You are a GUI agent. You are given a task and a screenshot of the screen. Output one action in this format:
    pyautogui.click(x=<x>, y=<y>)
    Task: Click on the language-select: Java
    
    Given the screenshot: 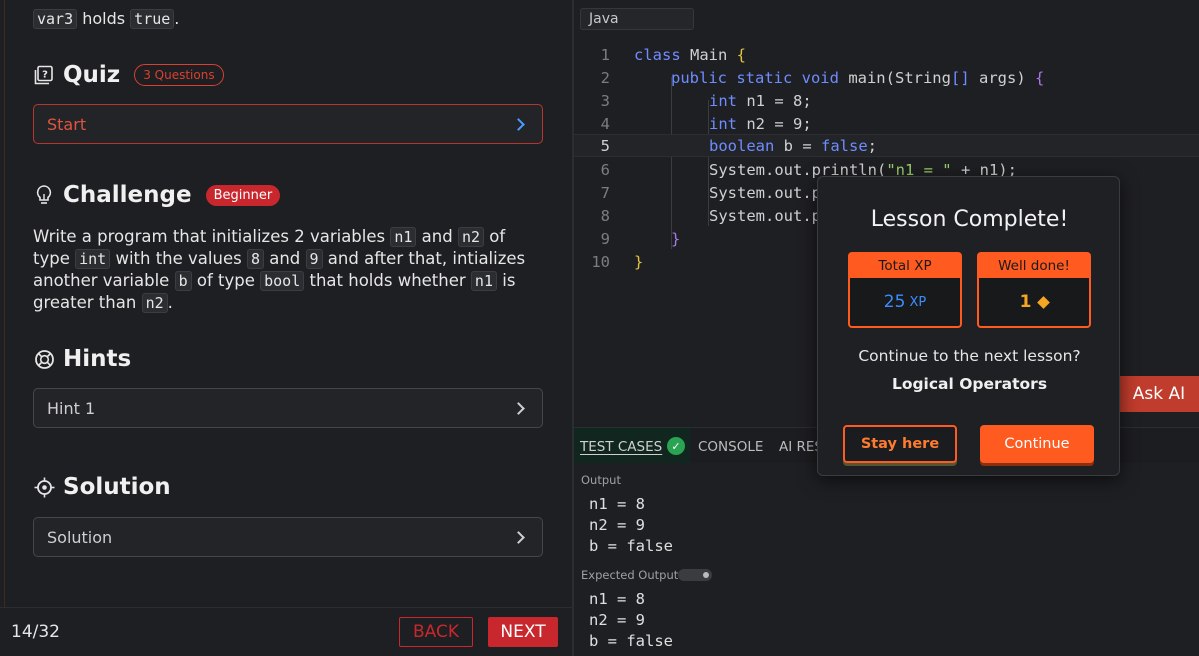 What is the action you would take?
    pyautogui.click(x=637, y=19)
    